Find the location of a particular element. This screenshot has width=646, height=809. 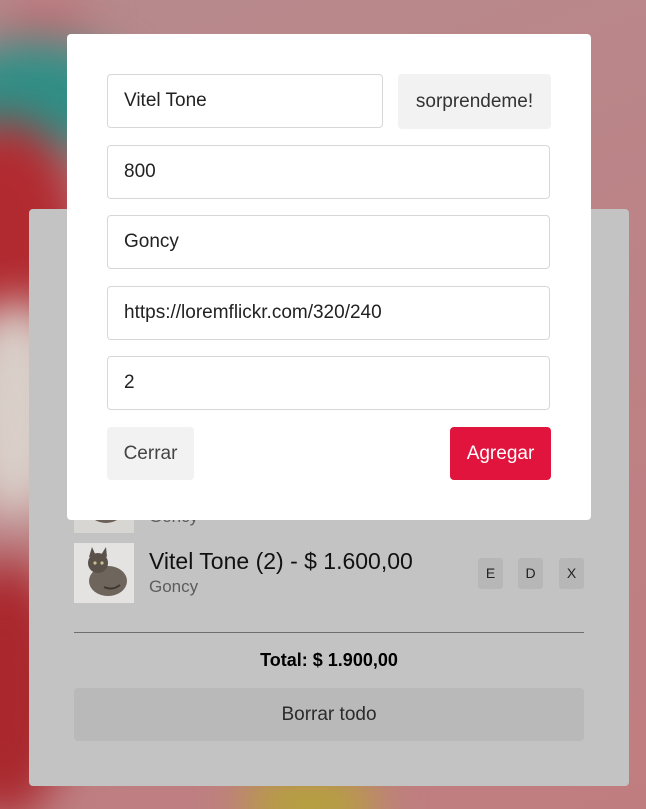

cart-item-title: Vitel Tone (2) - $ 1.600,00 is located at coordinates (281, 561).